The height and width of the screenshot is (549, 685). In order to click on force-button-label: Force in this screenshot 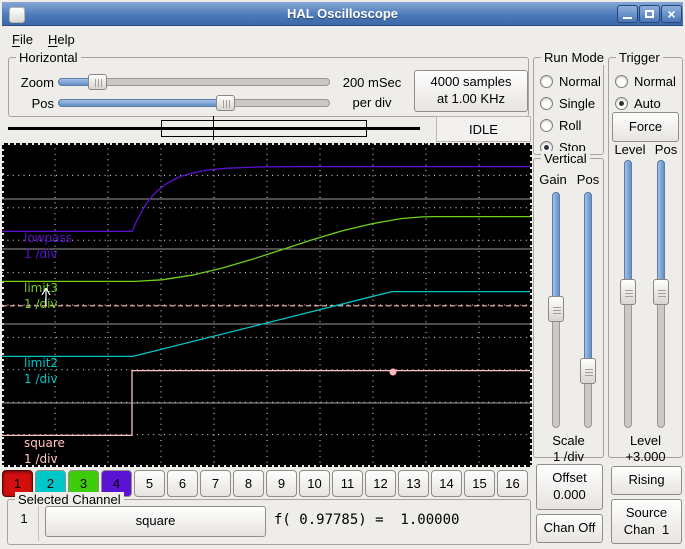, I will do `click(645, 126)`.